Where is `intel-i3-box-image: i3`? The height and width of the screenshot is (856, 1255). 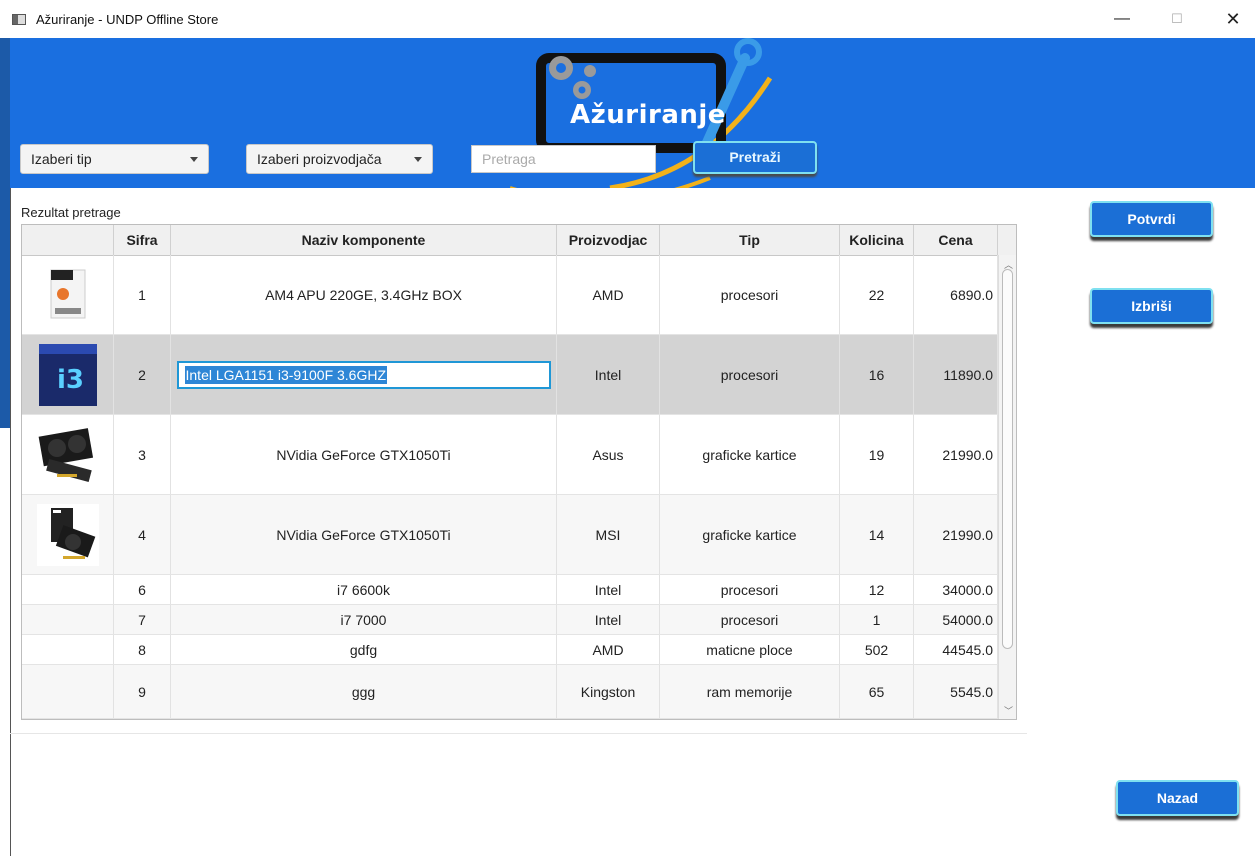 intel-i3-box-image: i3 is located at coordinates (67, 374).